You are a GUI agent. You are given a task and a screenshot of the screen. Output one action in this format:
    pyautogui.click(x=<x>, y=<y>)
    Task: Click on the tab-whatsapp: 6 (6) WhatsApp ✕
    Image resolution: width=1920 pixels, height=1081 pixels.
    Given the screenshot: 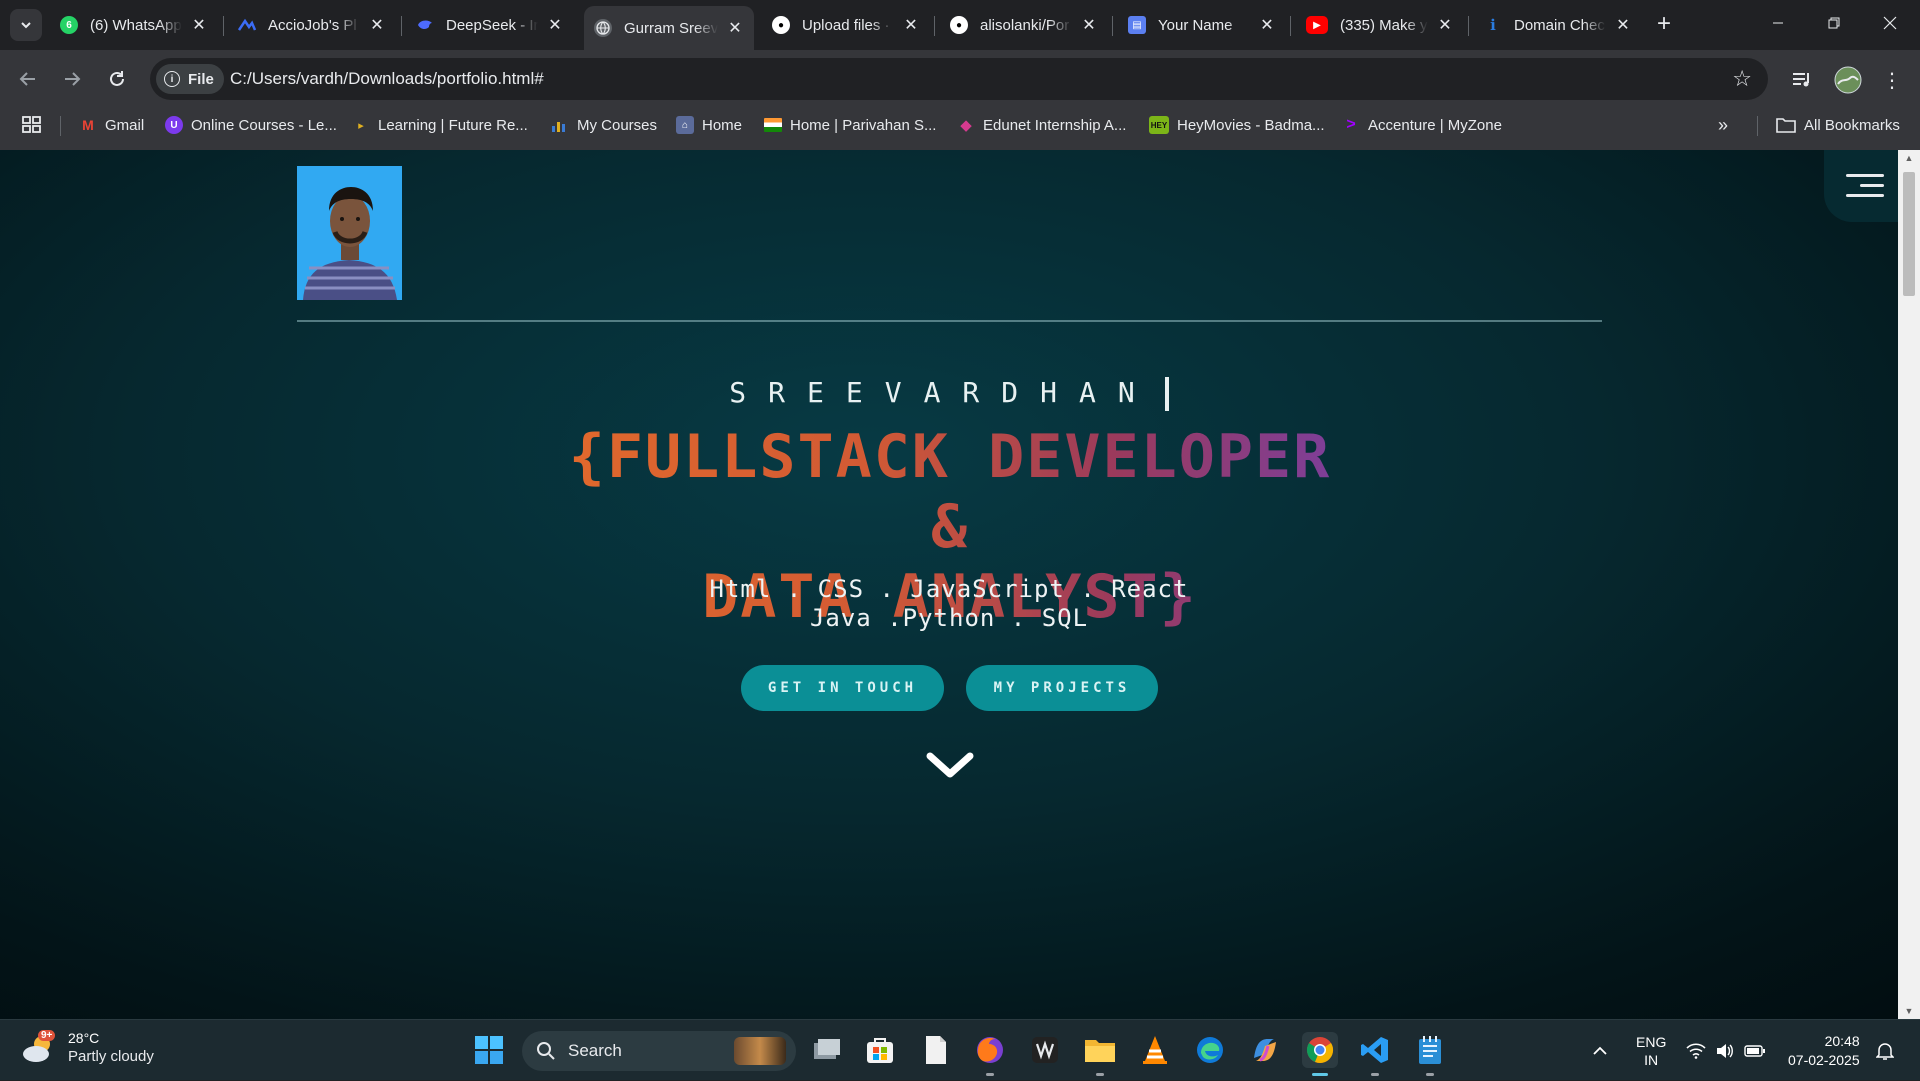 What is the action you would take?
    pyautogui.click(x=134, y=25)
    